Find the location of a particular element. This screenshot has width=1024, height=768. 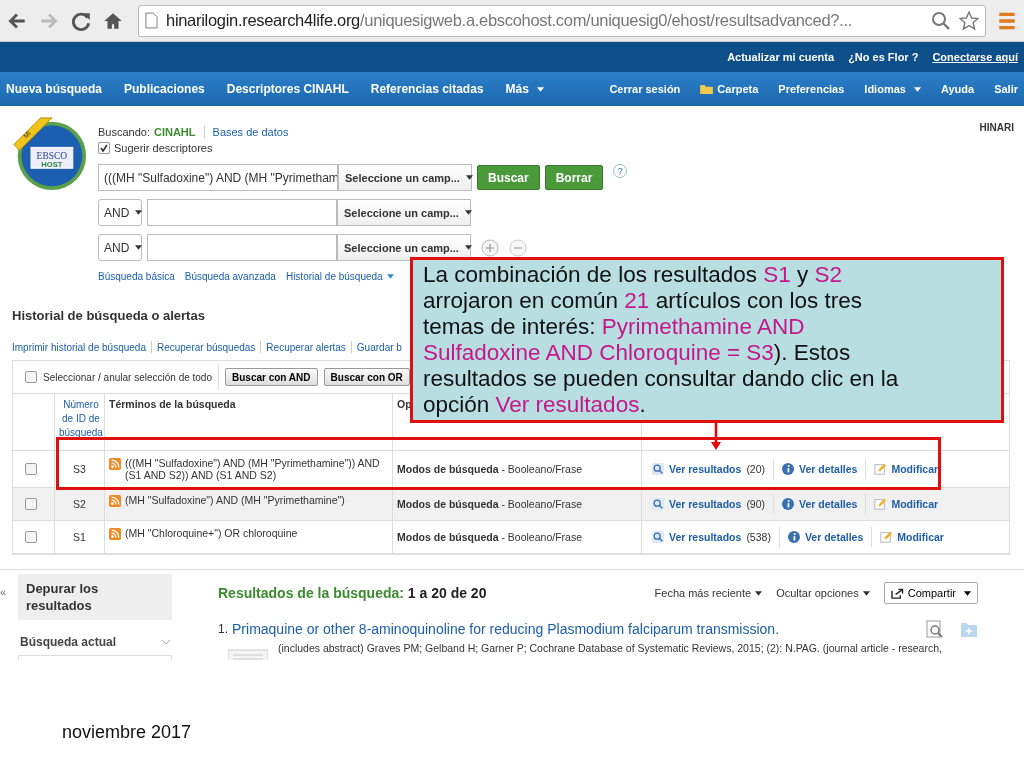

nav-item: Ayuda is located at coordinates (957, 89).